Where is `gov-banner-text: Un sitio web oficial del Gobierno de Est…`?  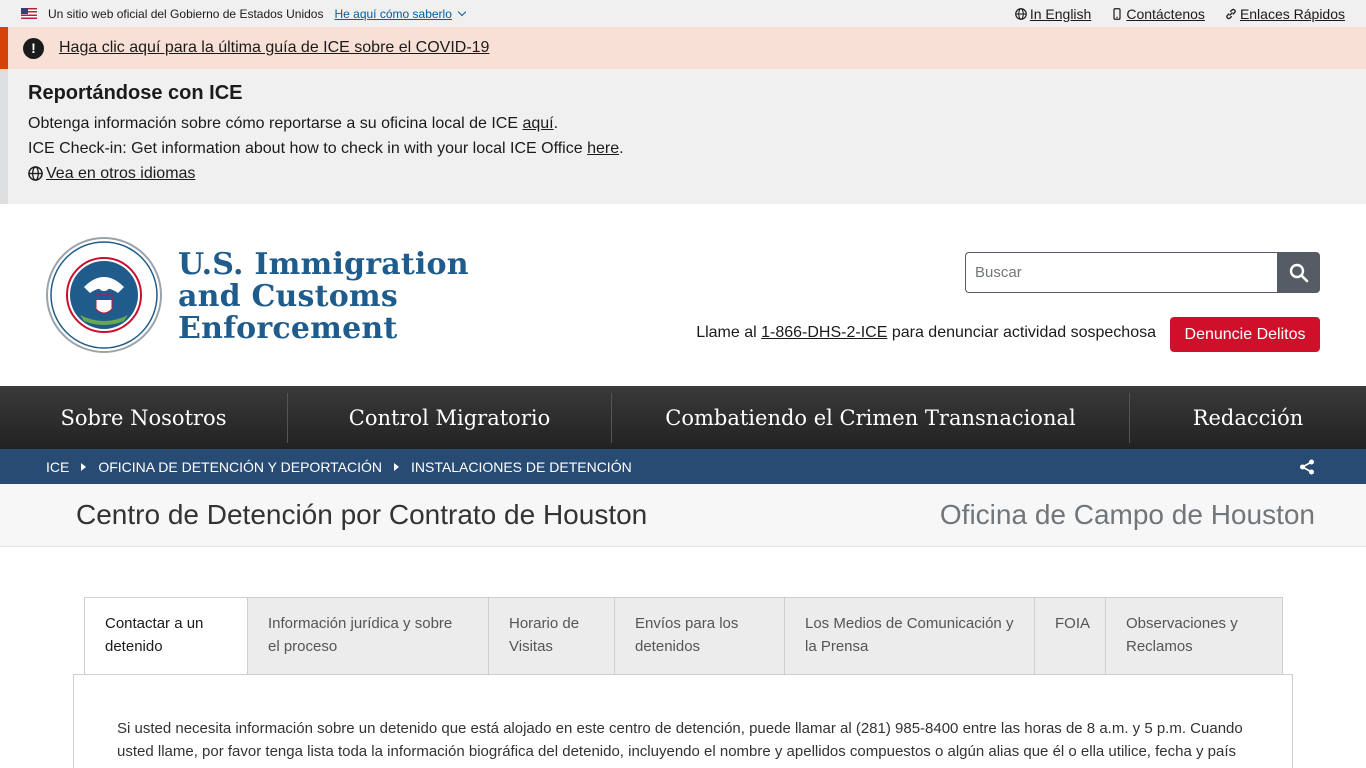
gov-banner-text: Un sitio web oficial del Gobierno de Est… is located at coordinates (186, 13).